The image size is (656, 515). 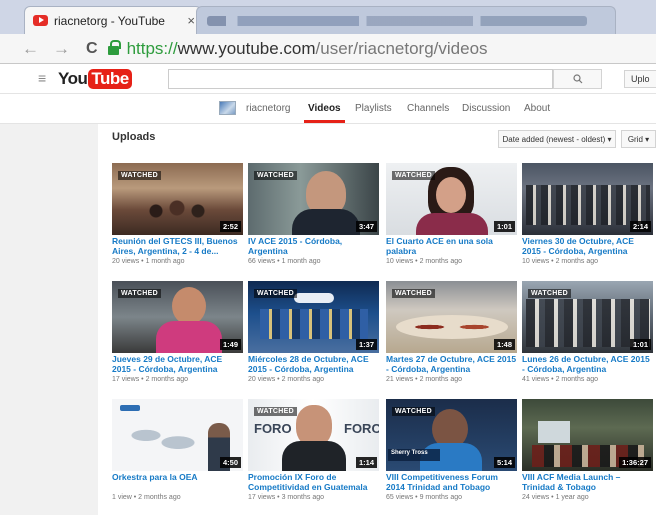 I want to click on browser-tab-strip: riacnetorg - YouTube ×, so click(x=328, y=17).